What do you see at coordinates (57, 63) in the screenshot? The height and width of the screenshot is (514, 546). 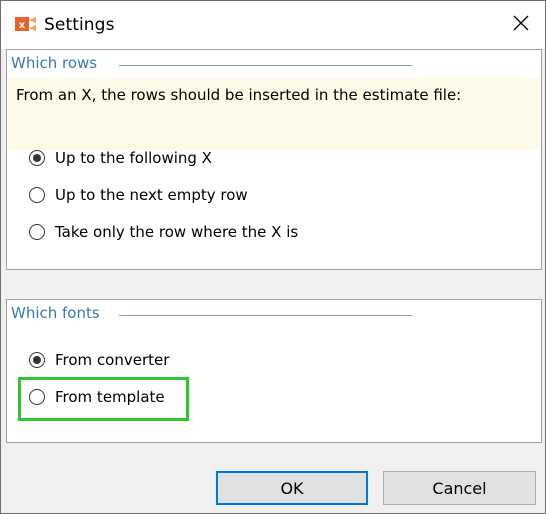 I see `group-title-rows: Which rows` at bounding box center [57, 63].